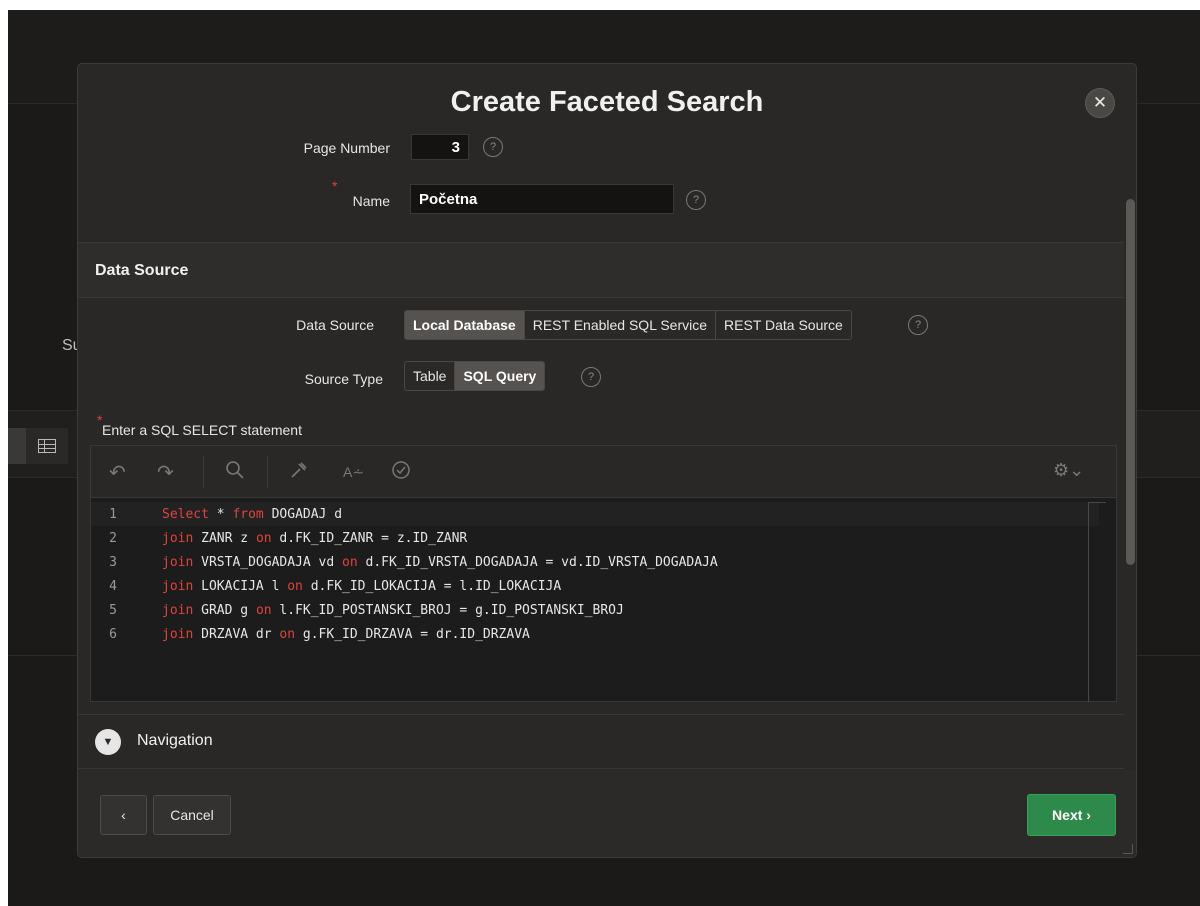 The image size is (1200, 906). Describe the element at coordinates (1068, 470) in the screenshot. I see `settings-gear-icon: ⚙⌄` at that location.